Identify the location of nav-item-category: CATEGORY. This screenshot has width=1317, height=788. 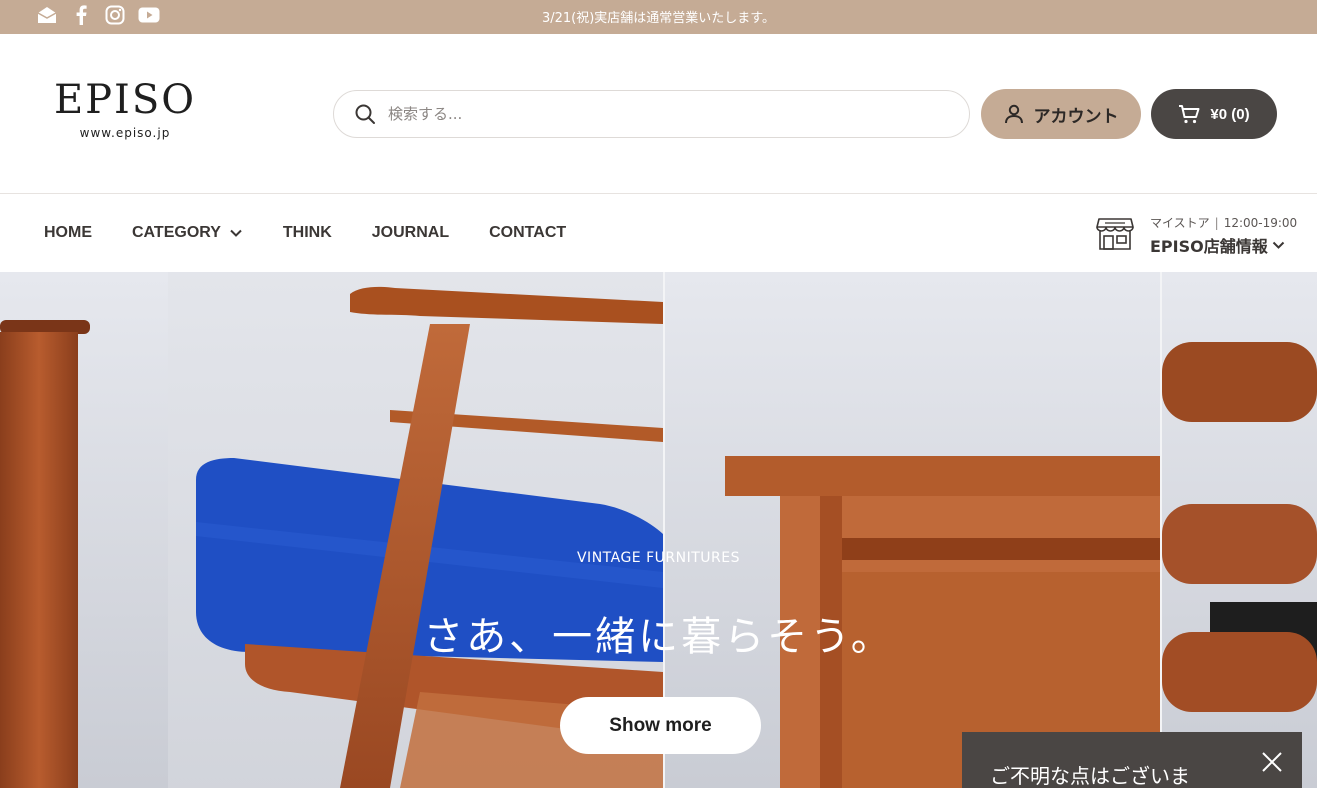
(187, 233).